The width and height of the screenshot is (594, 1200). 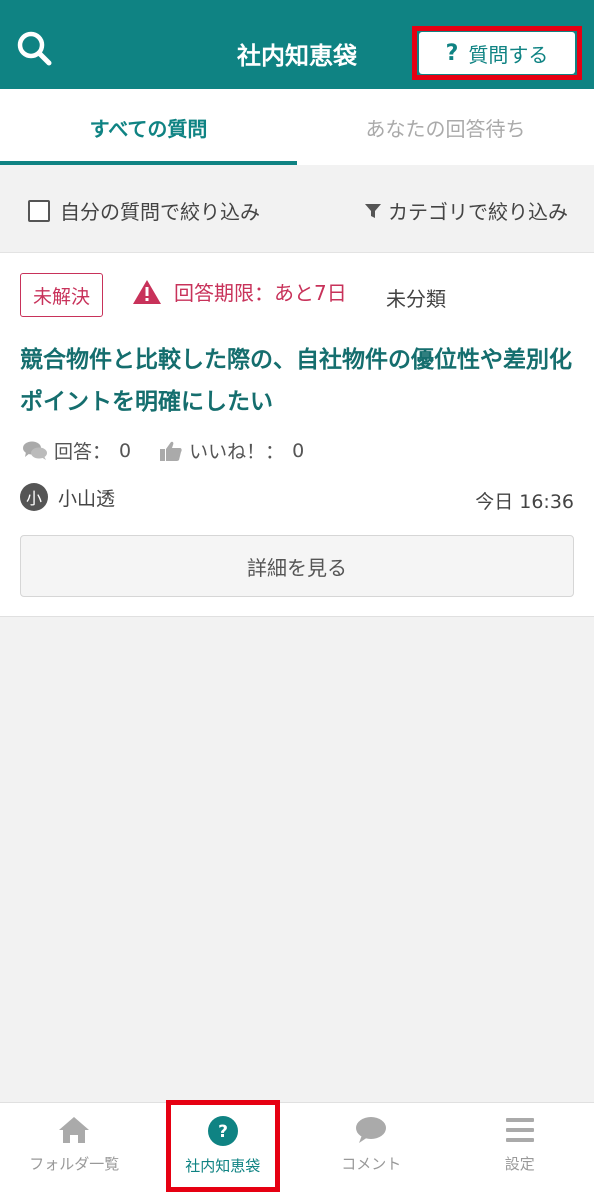 What do you see at coordinates (125, 450) in the screenshot?
I see `answer-count-value: 0` at bounding box center [125, 450].